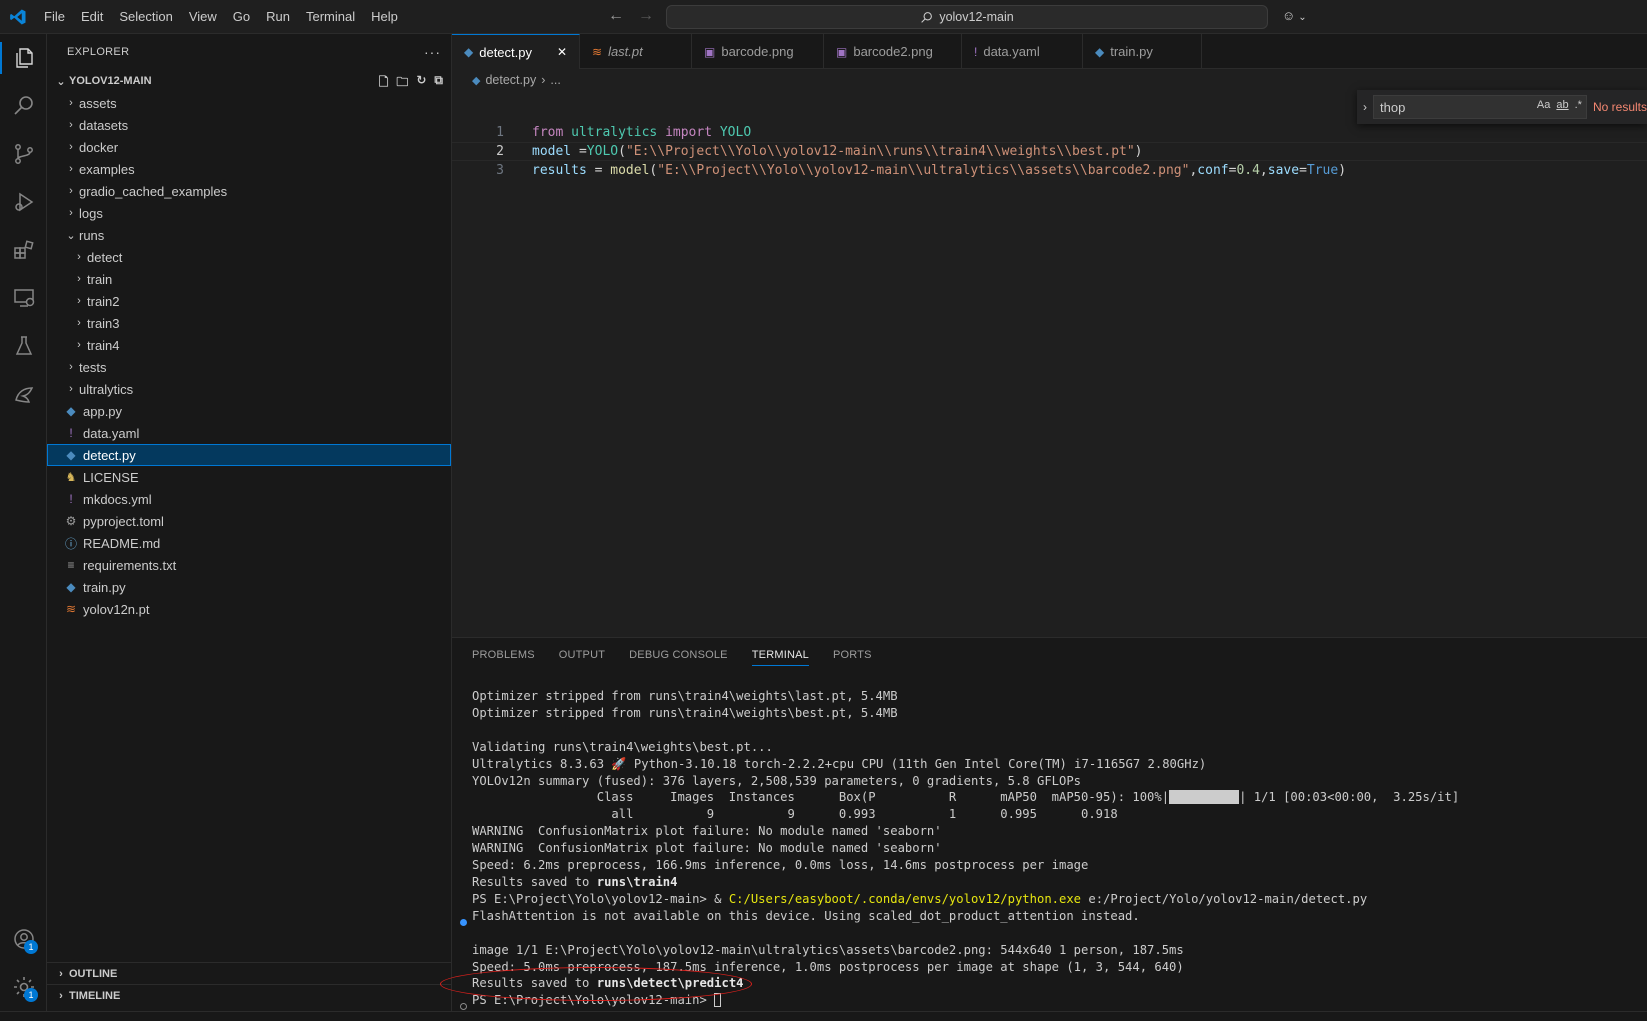 The width and height of the screenshot is (1647, 1021). I want to click on terminal-cursor, so click(718, 1000).